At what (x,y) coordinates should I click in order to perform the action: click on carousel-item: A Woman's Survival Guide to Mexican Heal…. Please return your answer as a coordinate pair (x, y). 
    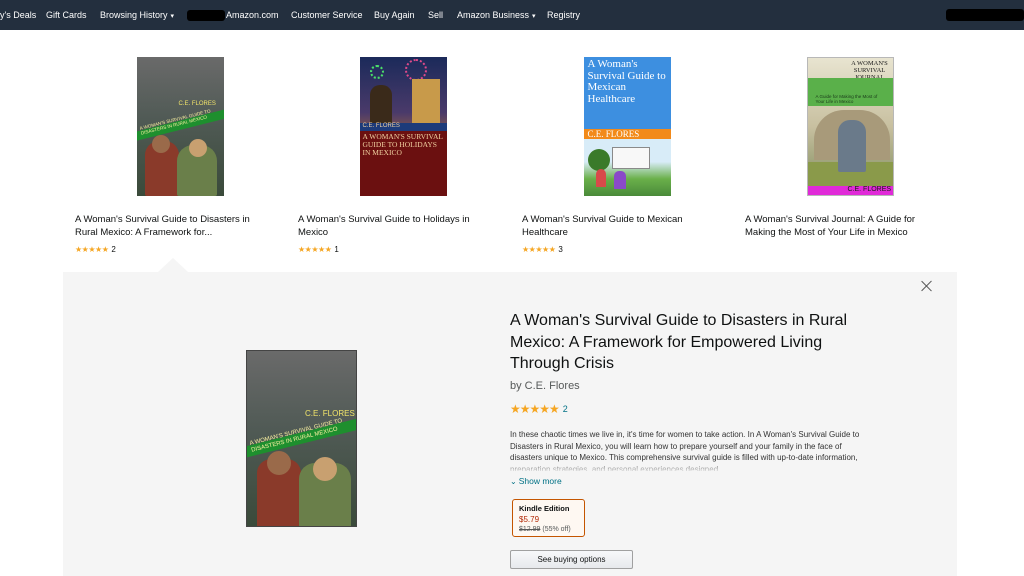
    Looking at the image, I should click on (627, 155).